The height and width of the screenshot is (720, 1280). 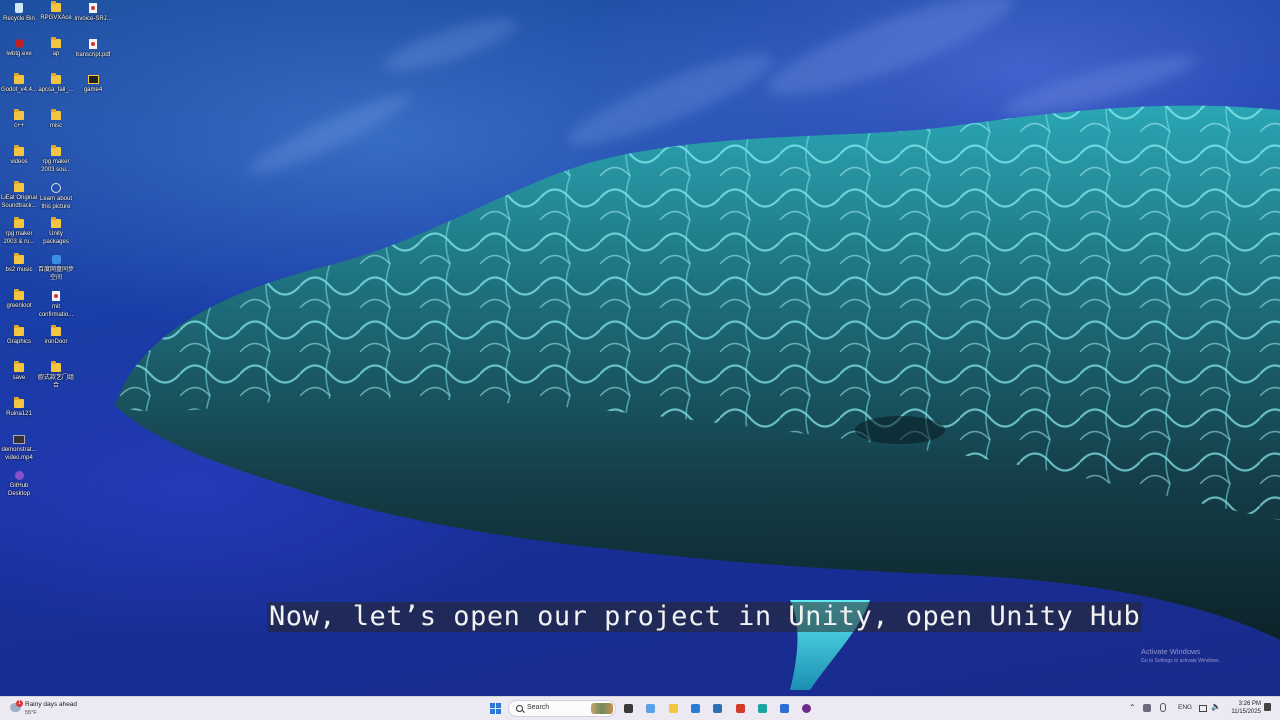 What do you see at coordinates (18, 490) in the screenshot?
I see `desktop-icon-label: GitHub Desktop` at bounding box center [18, 490].